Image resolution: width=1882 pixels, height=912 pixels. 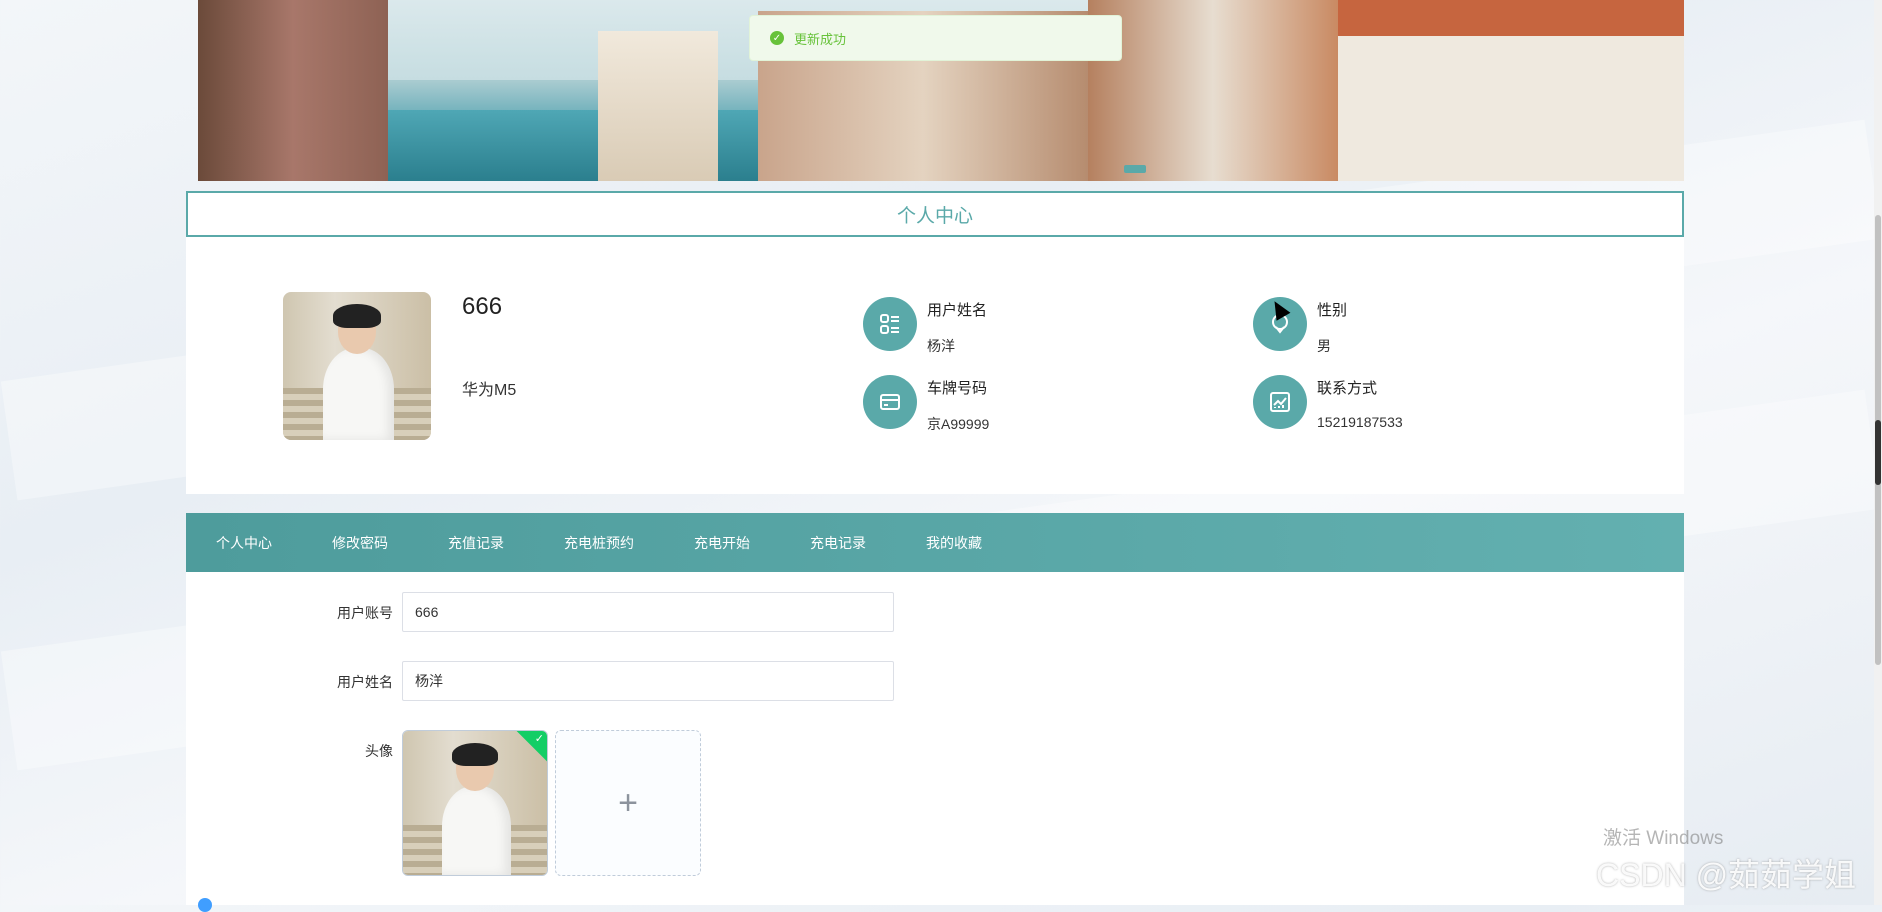 I want to click on info-value: 杨洋, so click(x=941, y=346).